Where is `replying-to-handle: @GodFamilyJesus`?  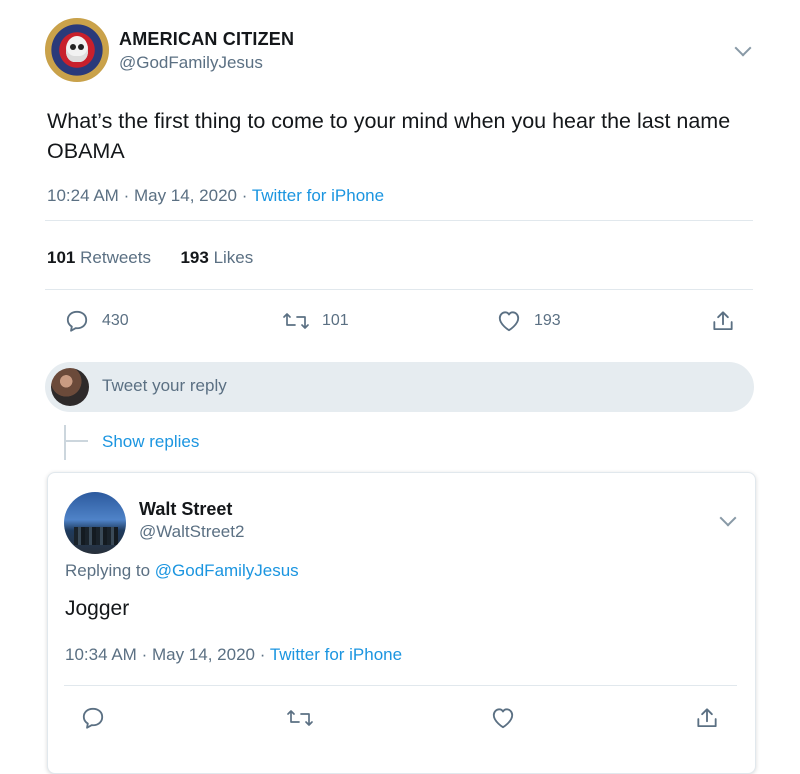
replying-to-handle: @GodFamilyJesus is located at coordinates (227, 570).